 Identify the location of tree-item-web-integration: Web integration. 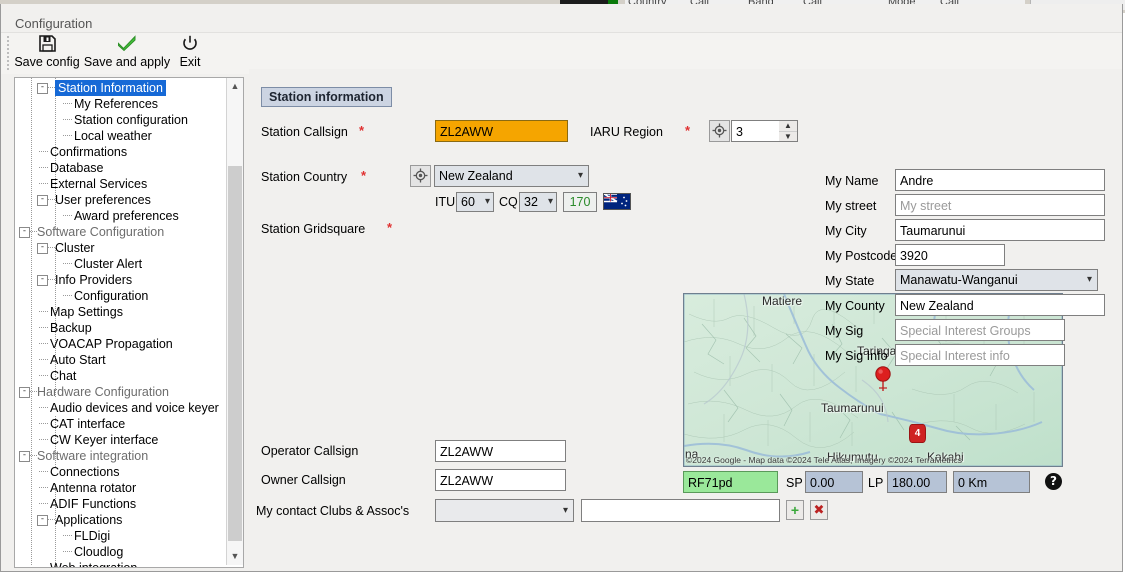
(120, 563).